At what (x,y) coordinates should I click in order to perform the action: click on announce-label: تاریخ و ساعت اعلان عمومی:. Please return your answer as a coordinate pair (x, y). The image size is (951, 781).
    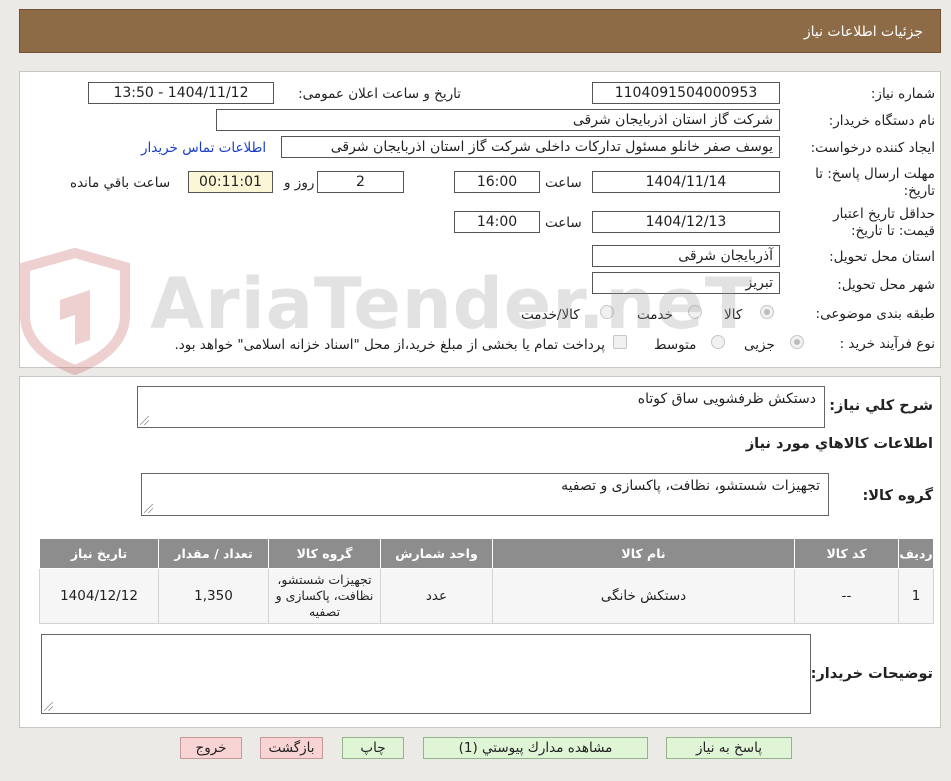
    Looking at the image, I should click on (379, 94).